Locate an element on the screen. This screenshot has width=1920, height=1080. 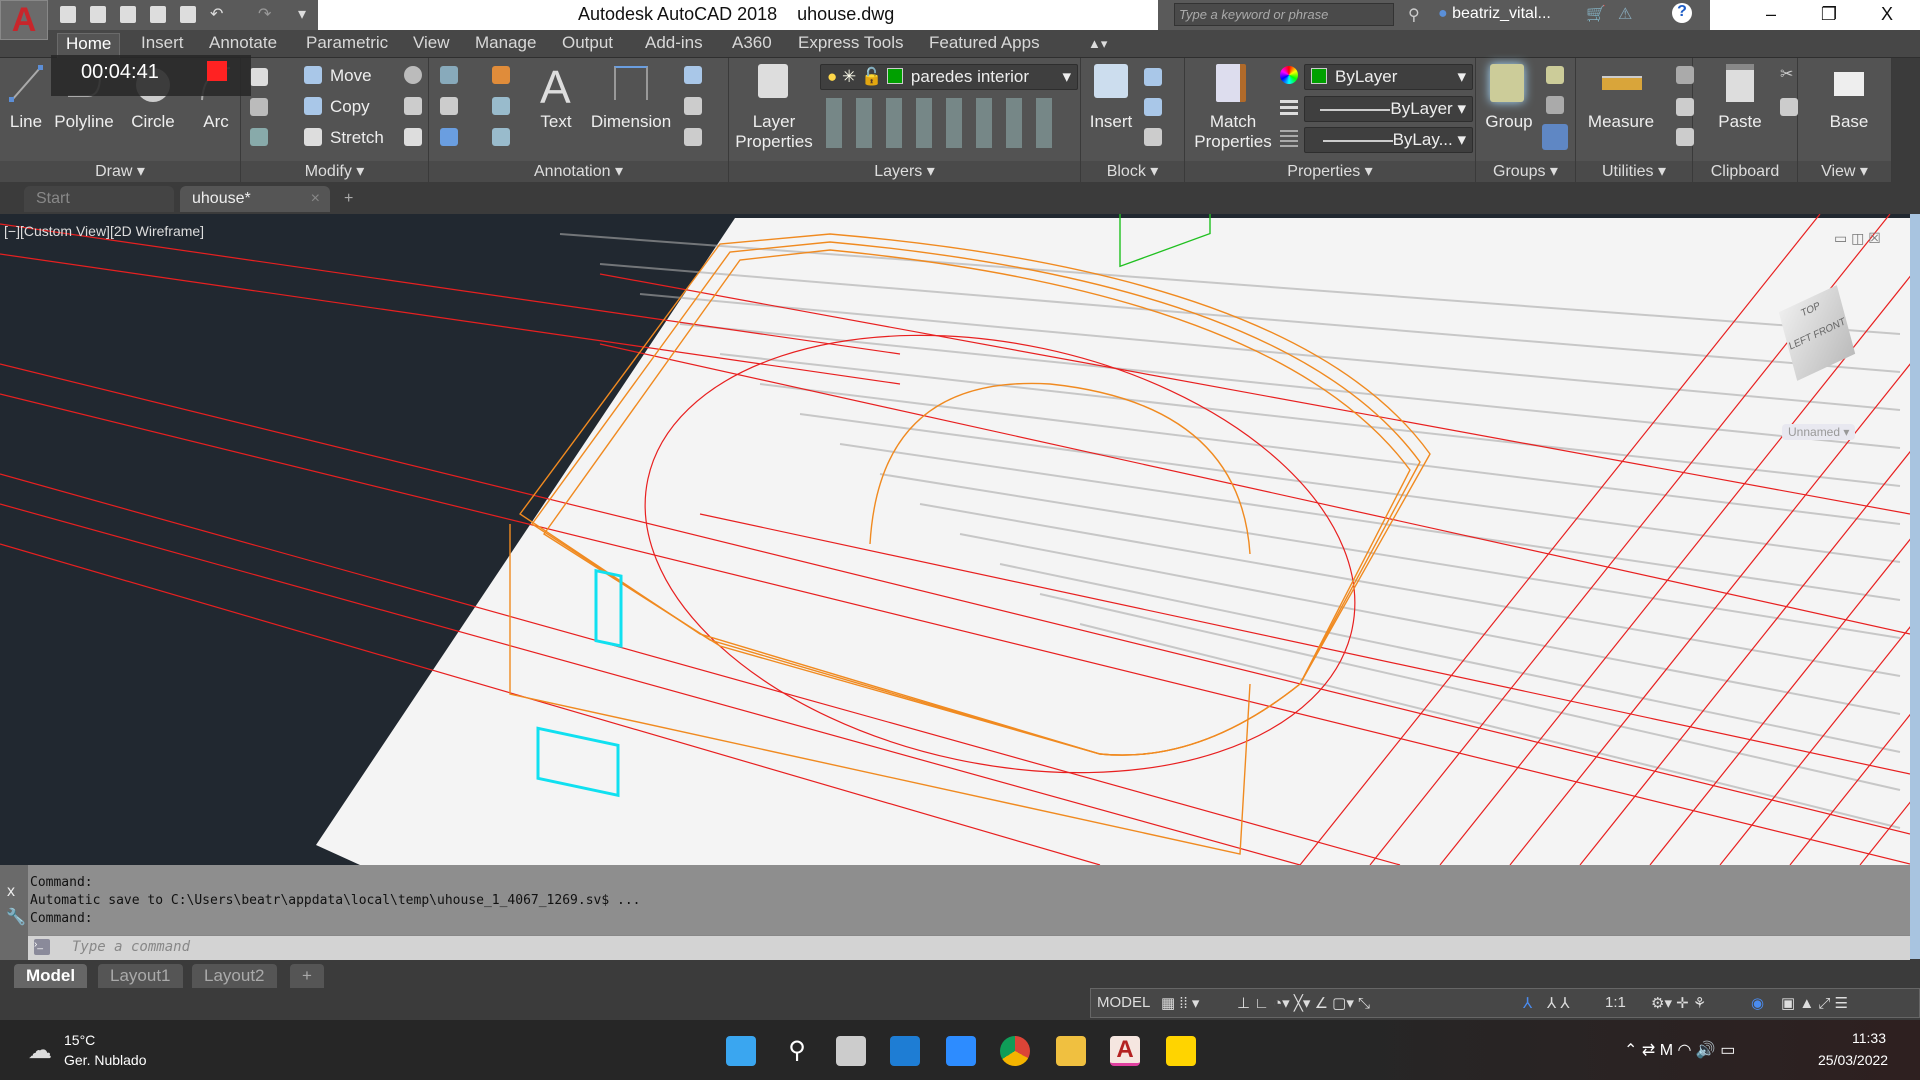
clock-date: 25/03/2022 is located at coordinates (1853, 1060).